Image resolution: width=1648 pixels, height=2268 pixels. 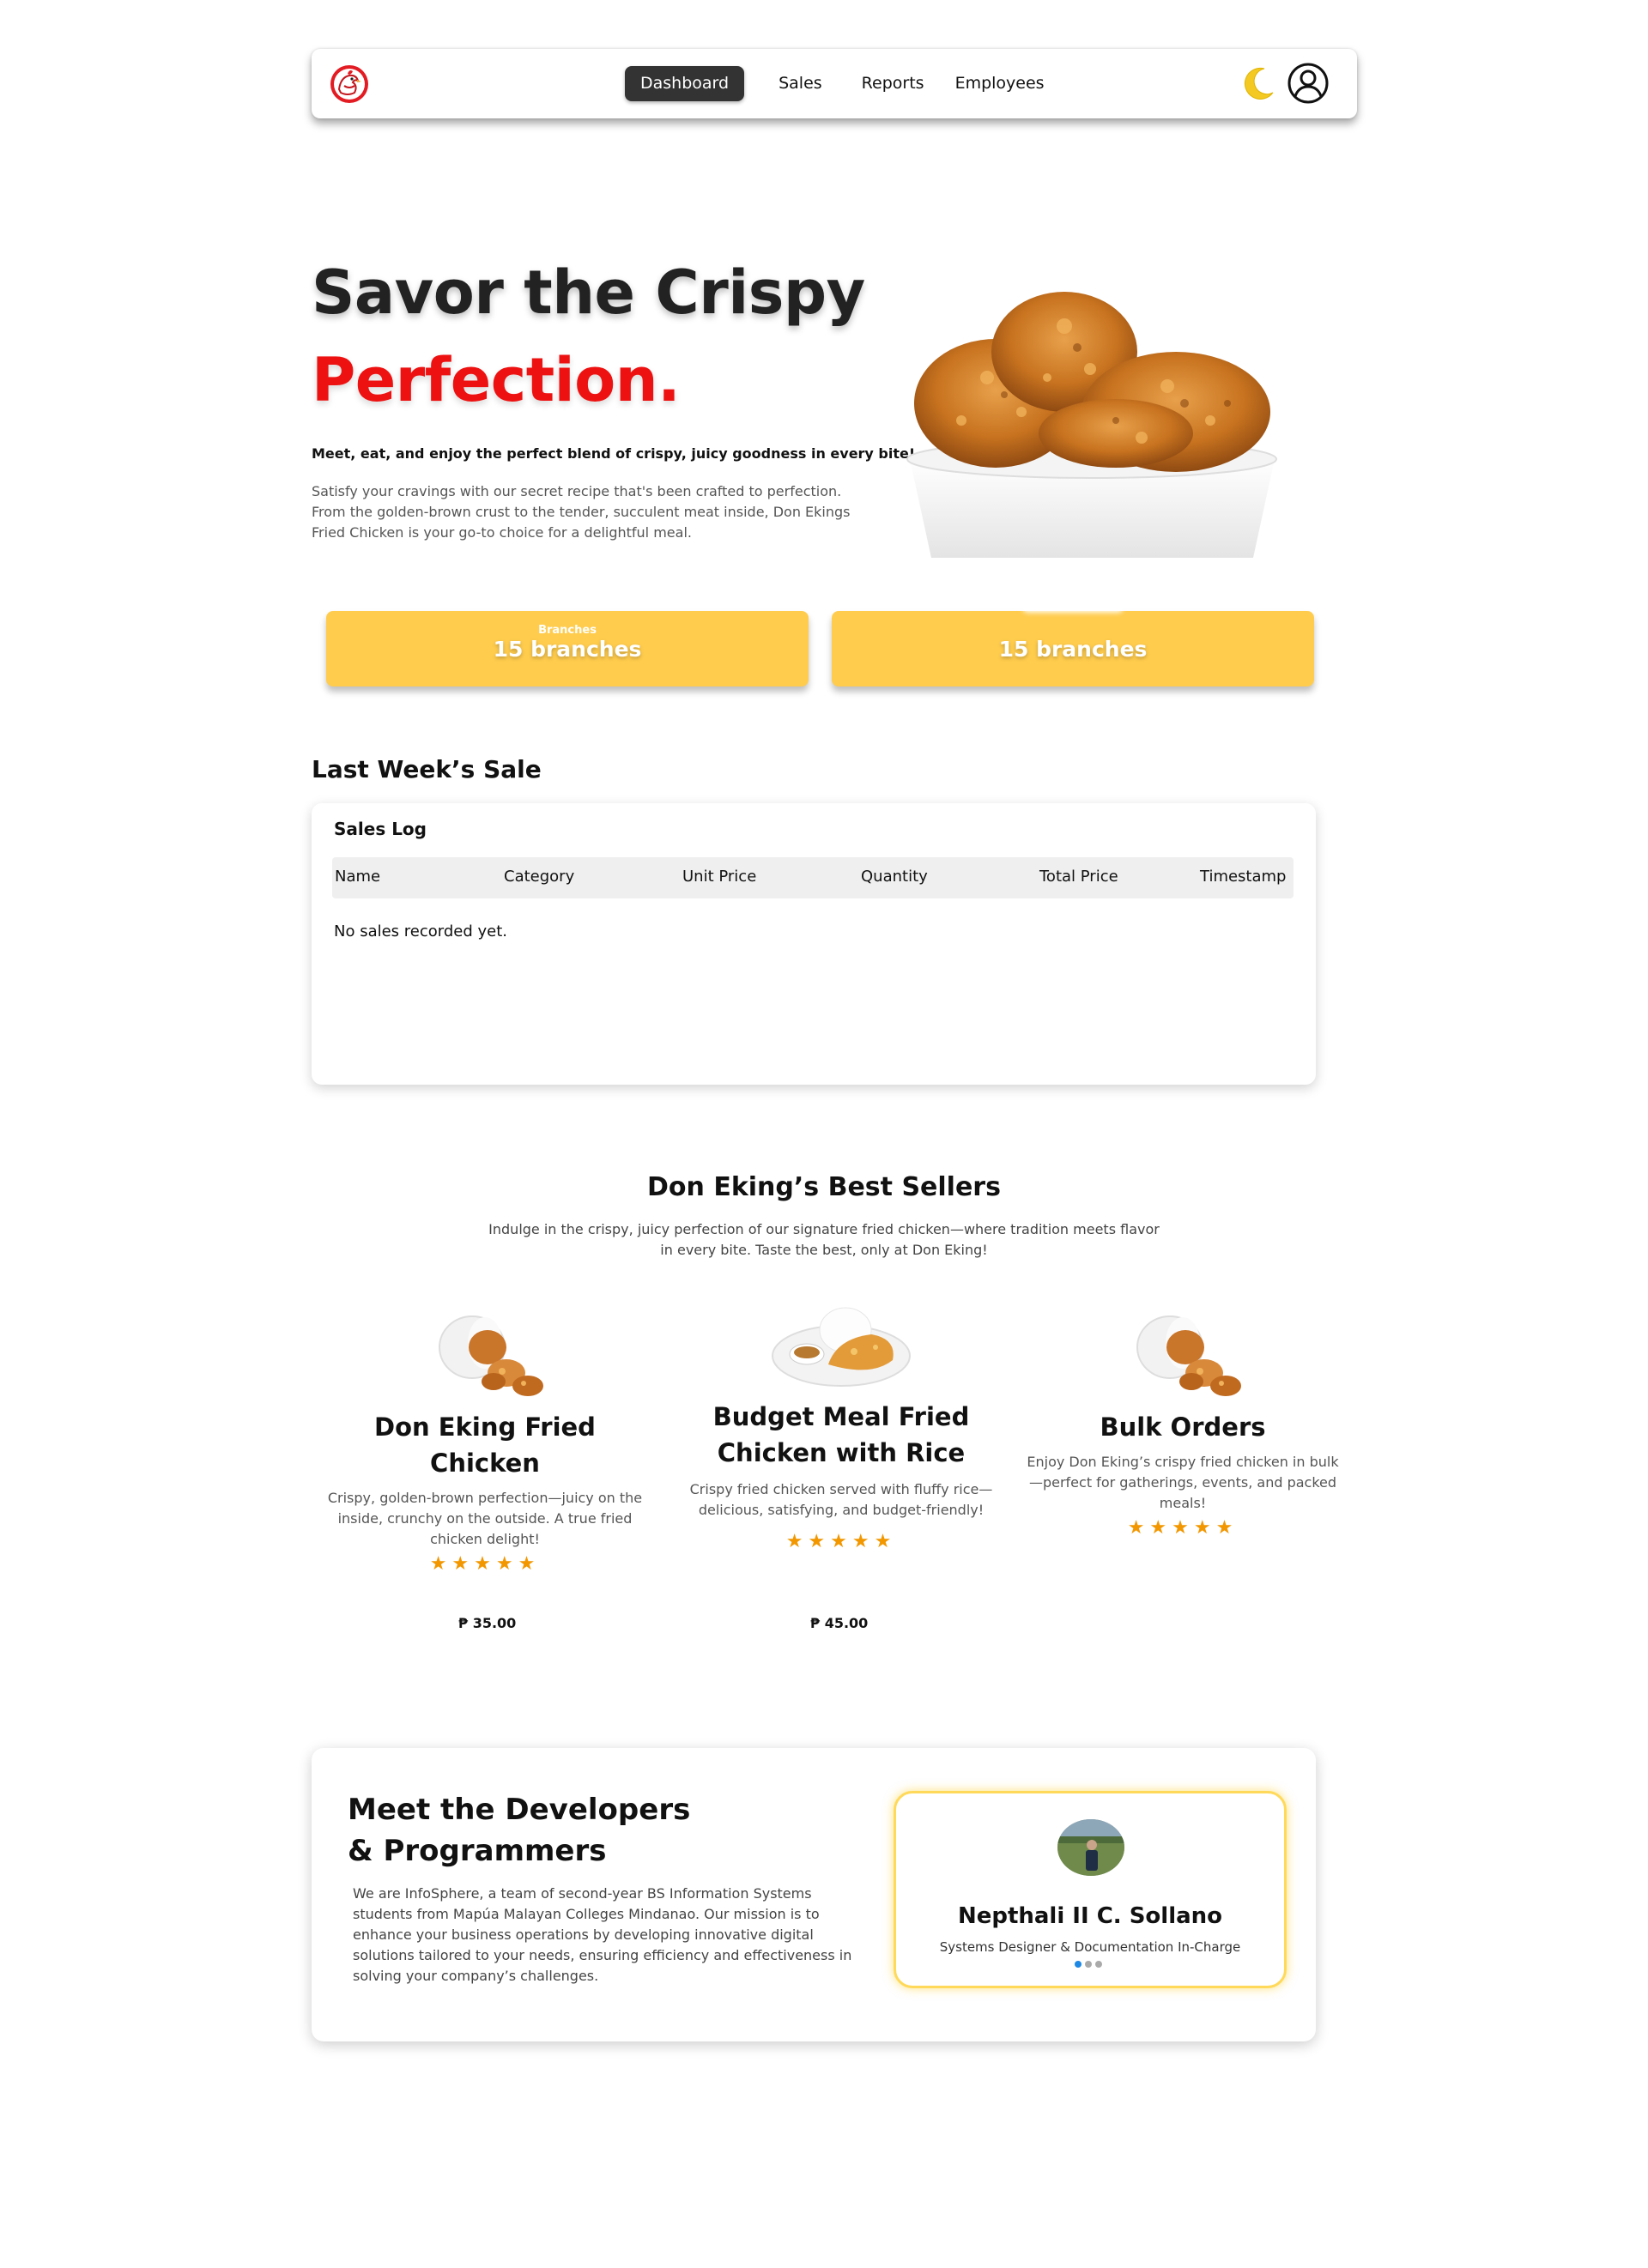 I want to click on column-category: Category, so click(x=539, y=877).